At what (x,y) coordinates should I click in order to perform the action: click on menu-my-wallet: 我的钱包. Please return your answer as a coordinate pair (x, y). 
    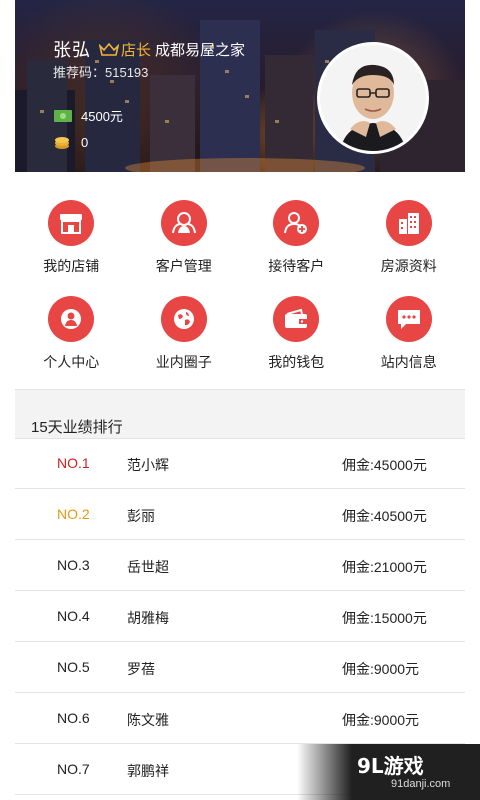
    Looking at the image, I should click on (296, 332).